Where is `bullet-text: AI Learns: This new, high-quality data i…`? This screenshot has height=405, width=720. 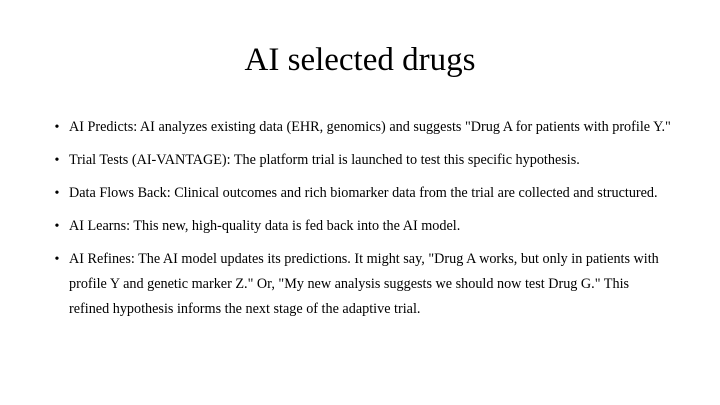 bullet-text: AI Learns: This new, high-quality data i… is located at coordinates (265, 226).